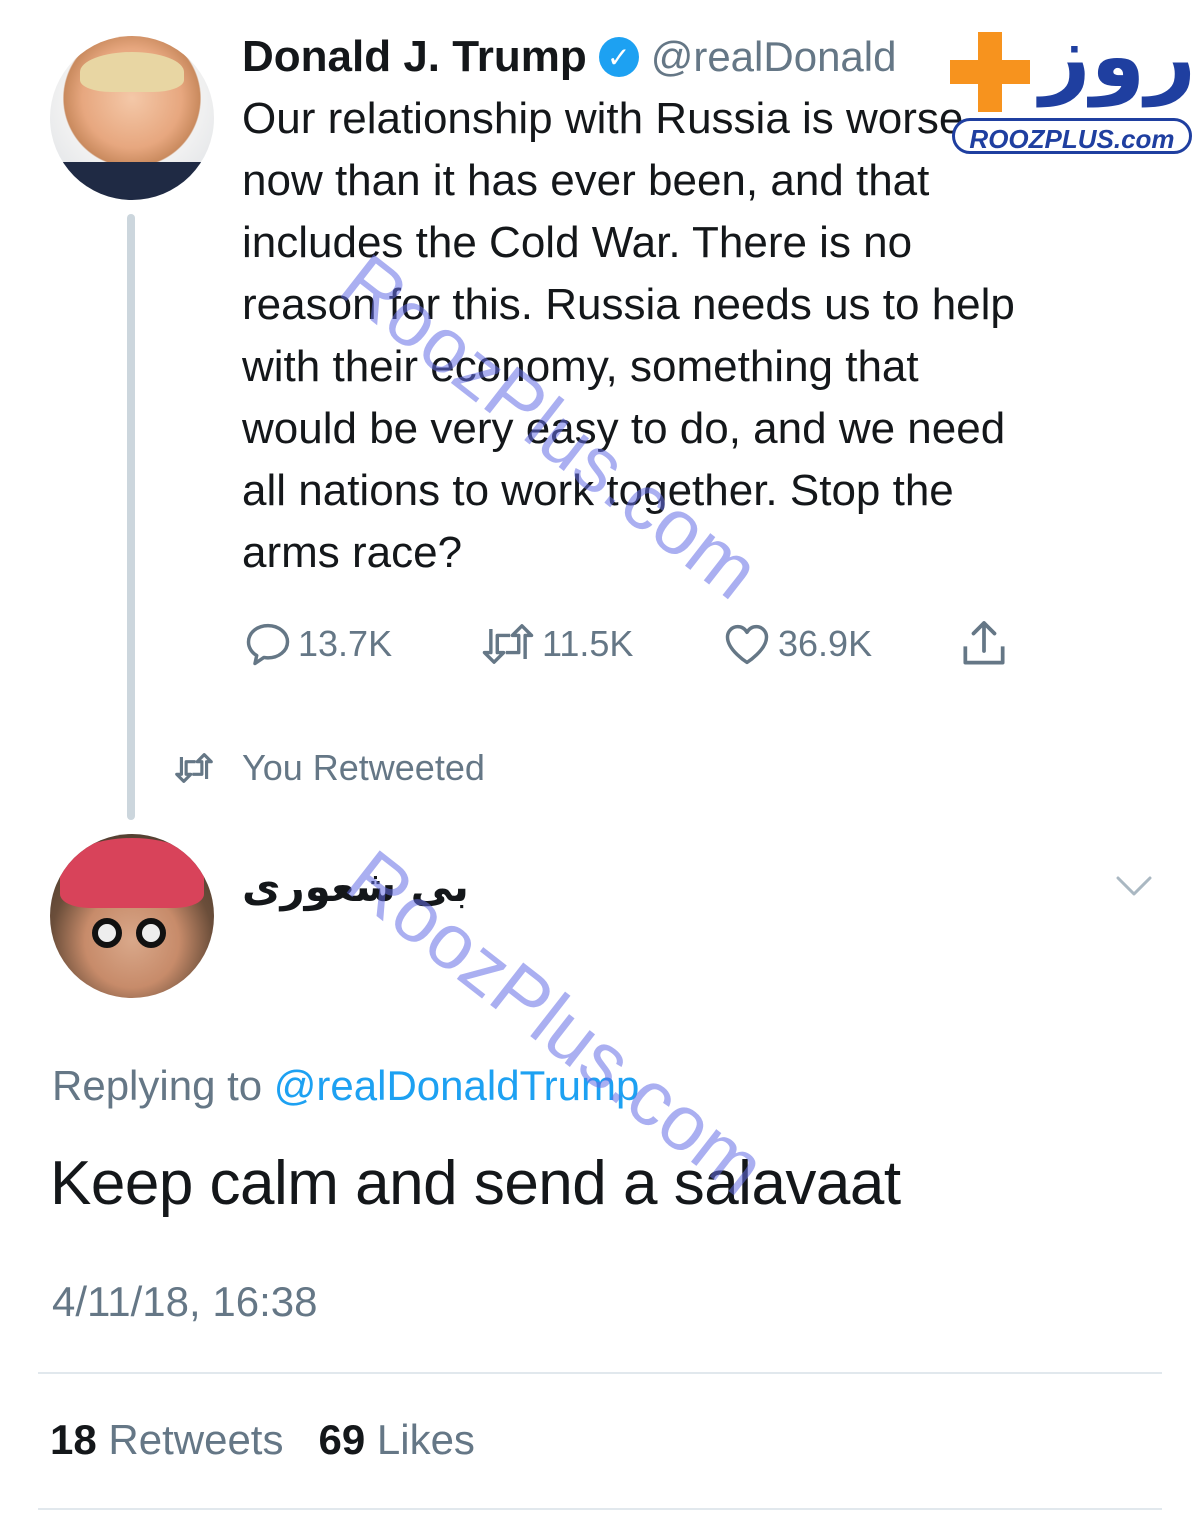 The image size is (1200, 1514). I want to click on tweet-timestamp: 4/11/18, 16:38, so click(185, 1301).